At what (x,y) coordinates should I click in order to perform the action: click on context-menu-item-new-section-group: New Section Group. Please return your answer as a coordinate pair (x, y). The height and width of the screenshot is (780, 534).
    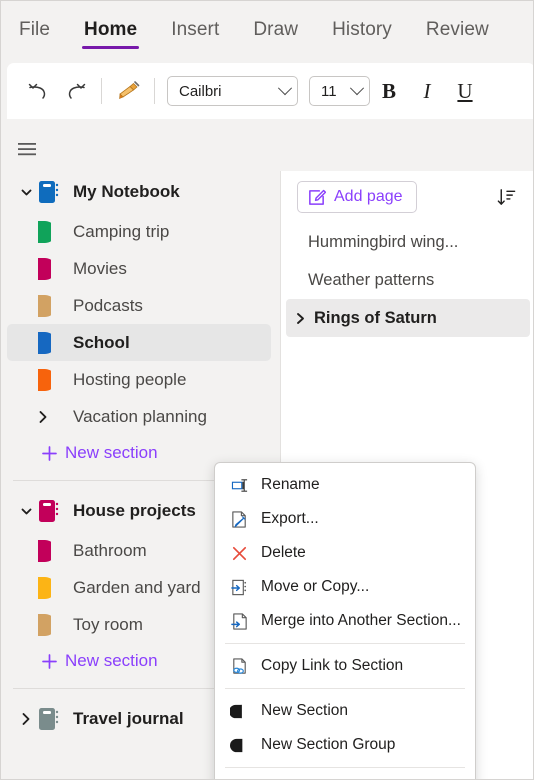
    Looking at the image, I should click on (345, 745).